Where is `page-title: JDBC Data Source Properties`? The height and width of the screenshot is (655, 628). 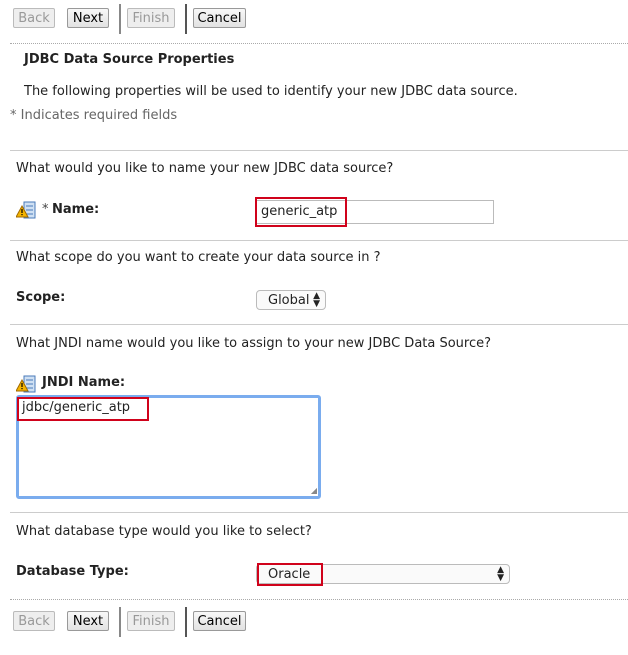 page-title: JDBC Data Source Properties is located at coordinates (129, 59).